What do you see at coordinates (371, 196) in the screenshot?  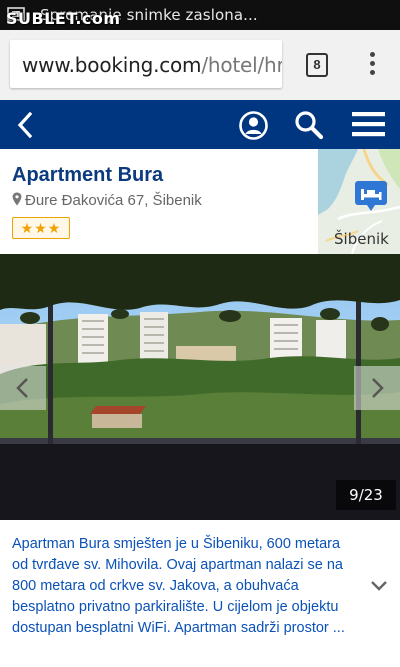 I see `hotel-marker-icon` at bounding box center [371, 196].